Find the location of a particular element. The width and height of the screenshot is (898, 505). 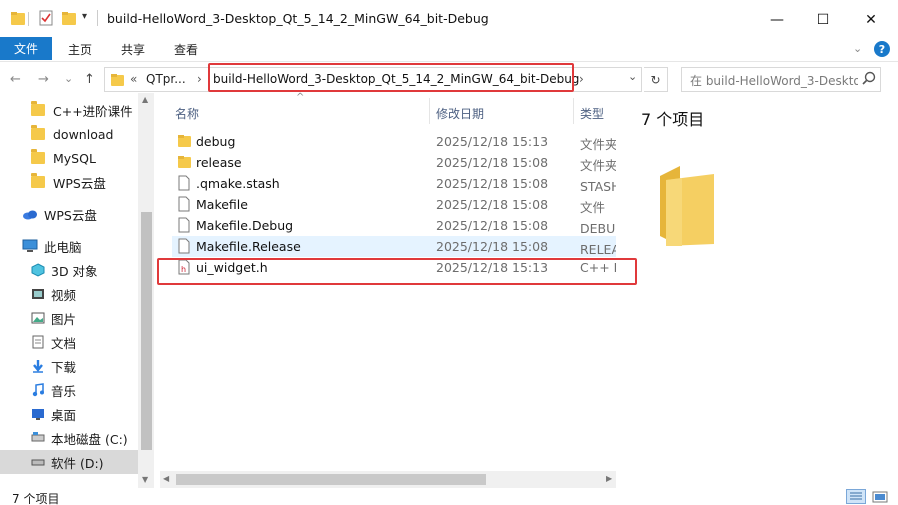

file-name: debug is located at coordinates (215, 141).